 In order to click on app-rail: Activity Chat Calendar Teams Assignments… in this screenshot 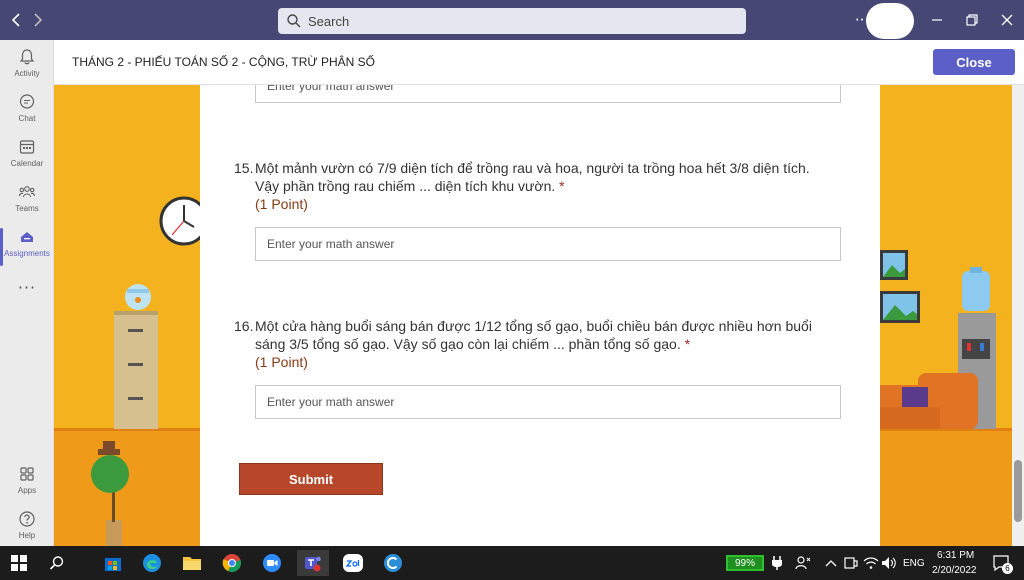, I will do `click(27, 293)`.